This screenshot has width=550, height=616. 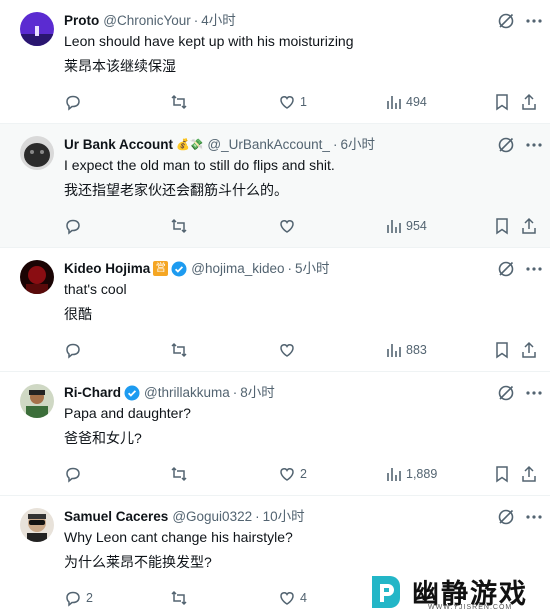 I want to click on bookmark-icon, so click(x=502, y=350).